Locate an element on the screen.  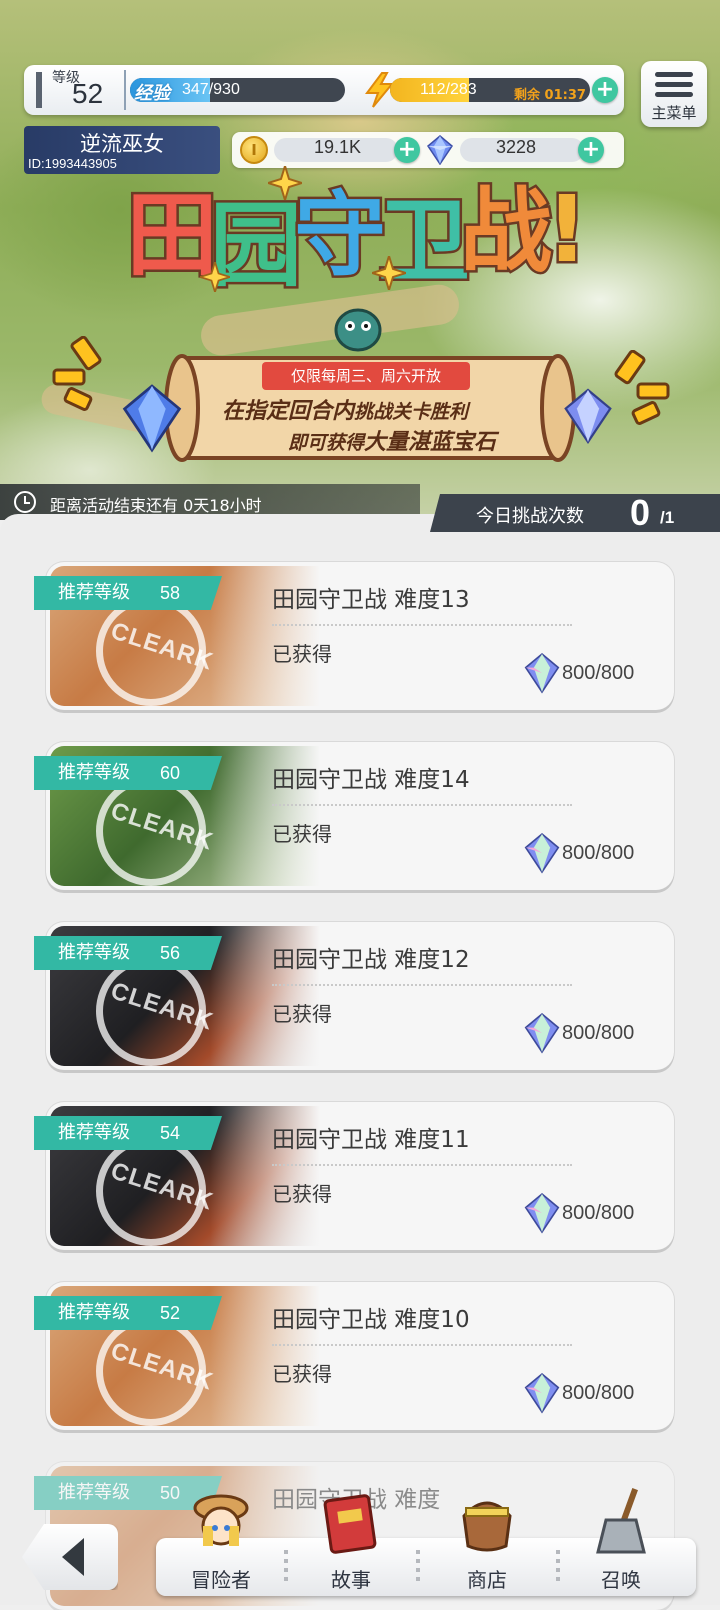
recommended-level-tag: 推荐等级 54 is located at coordinates (128, 1133).